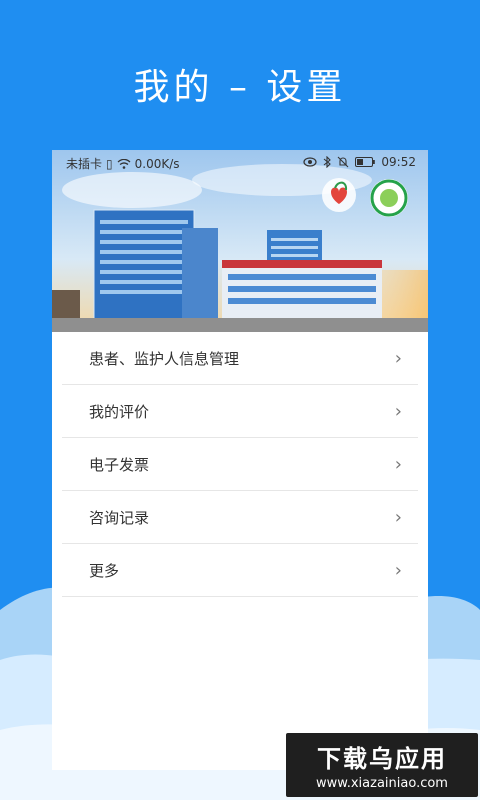 This screenshot has width=480, height=800. I want to click on menu-item-e-invoice: 电子发票 ›, so click(240, 464).